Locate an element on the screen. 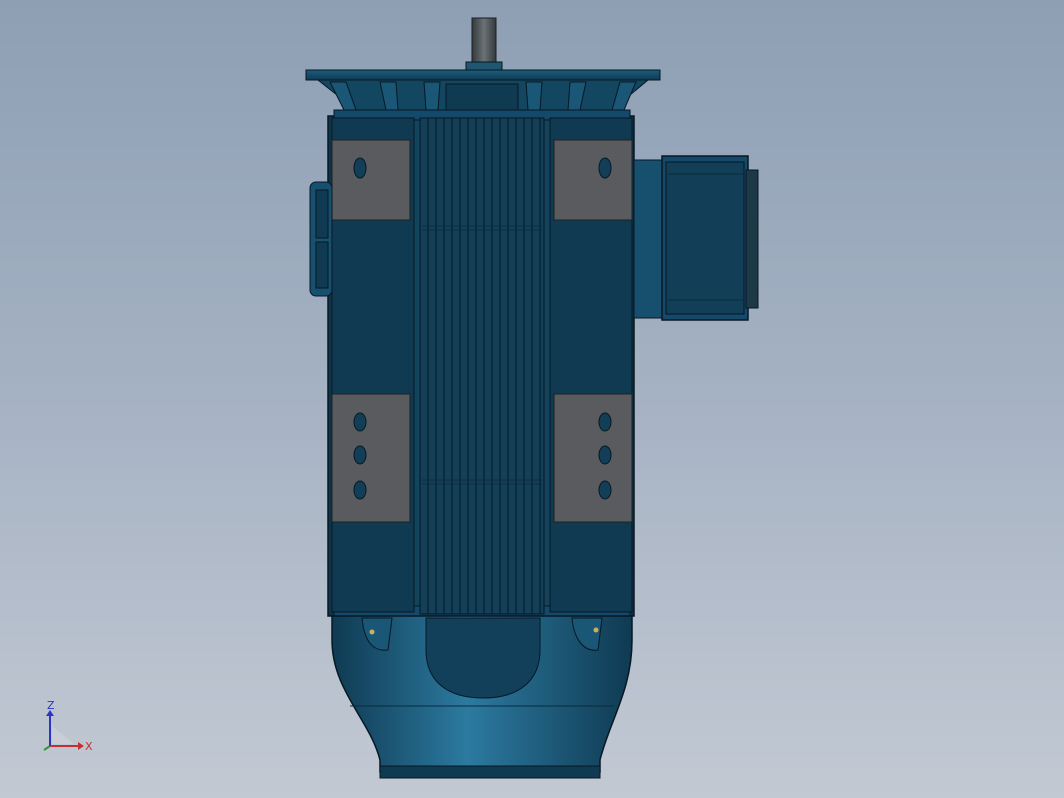 This screenshot has width=1064, height=798. foot-pad-top-right is located at coordinates (593, 180).